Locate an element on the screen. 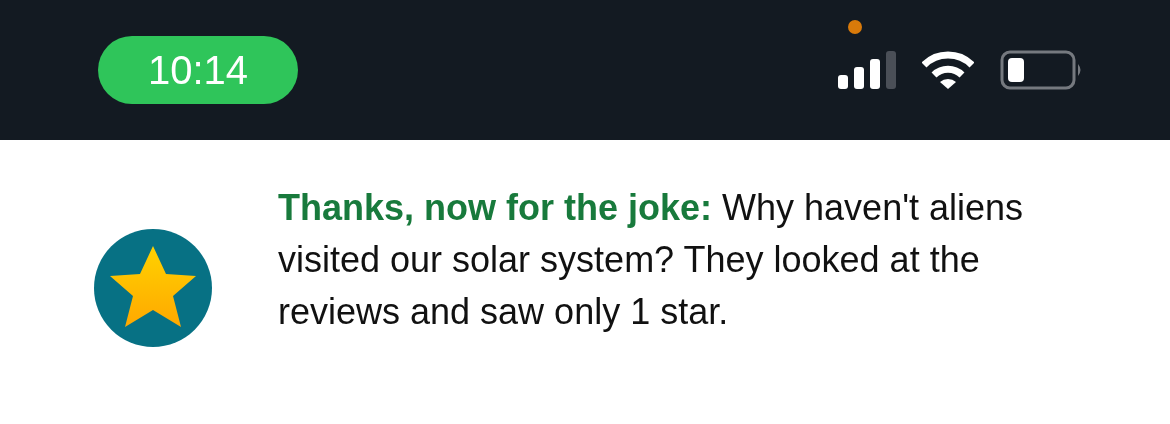 This screenshot has height=424, width=1170. clock-time: 10:14 is located at coordinates (198, 70).